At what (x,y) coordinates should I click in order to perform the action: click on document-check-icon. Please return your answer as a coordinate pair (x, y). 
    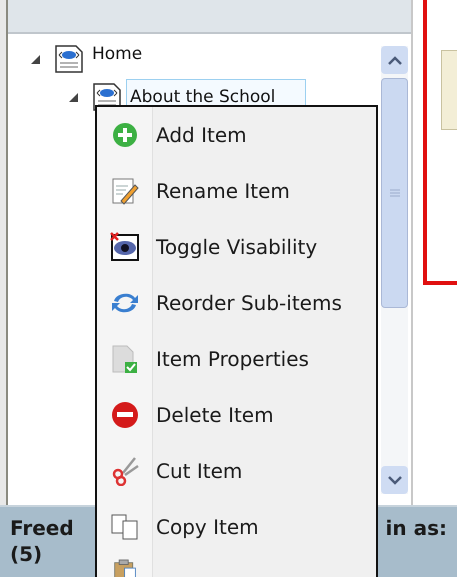
    Looking at the image, I should click on (125, 359).